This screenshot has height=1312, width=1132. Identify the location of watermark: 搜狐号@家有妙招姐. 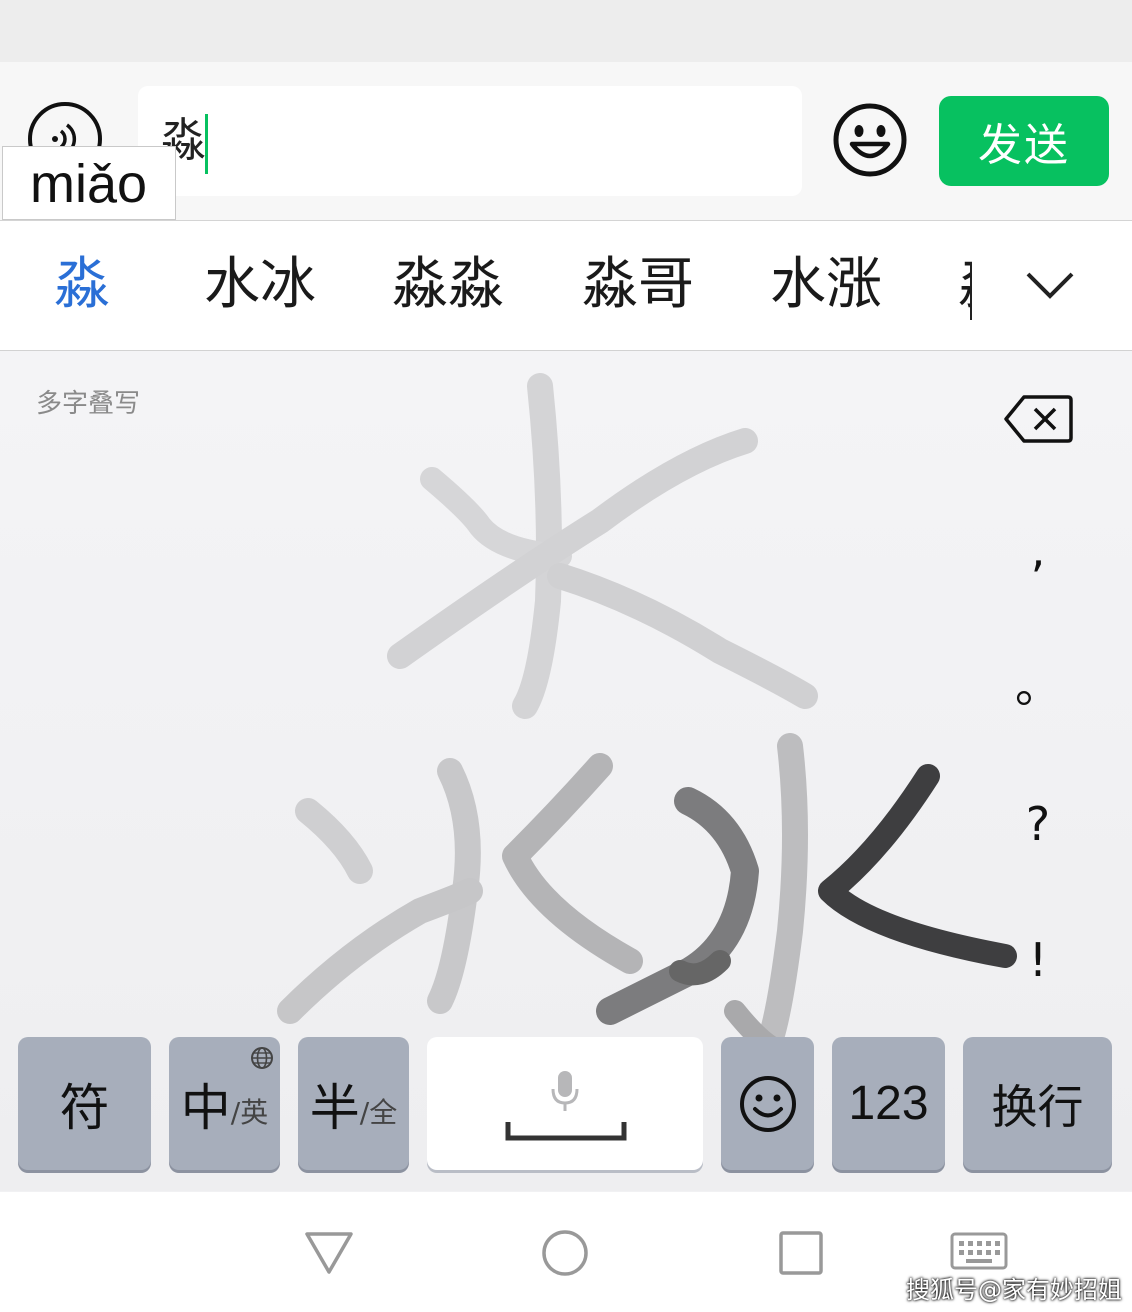
(1014, 1290).